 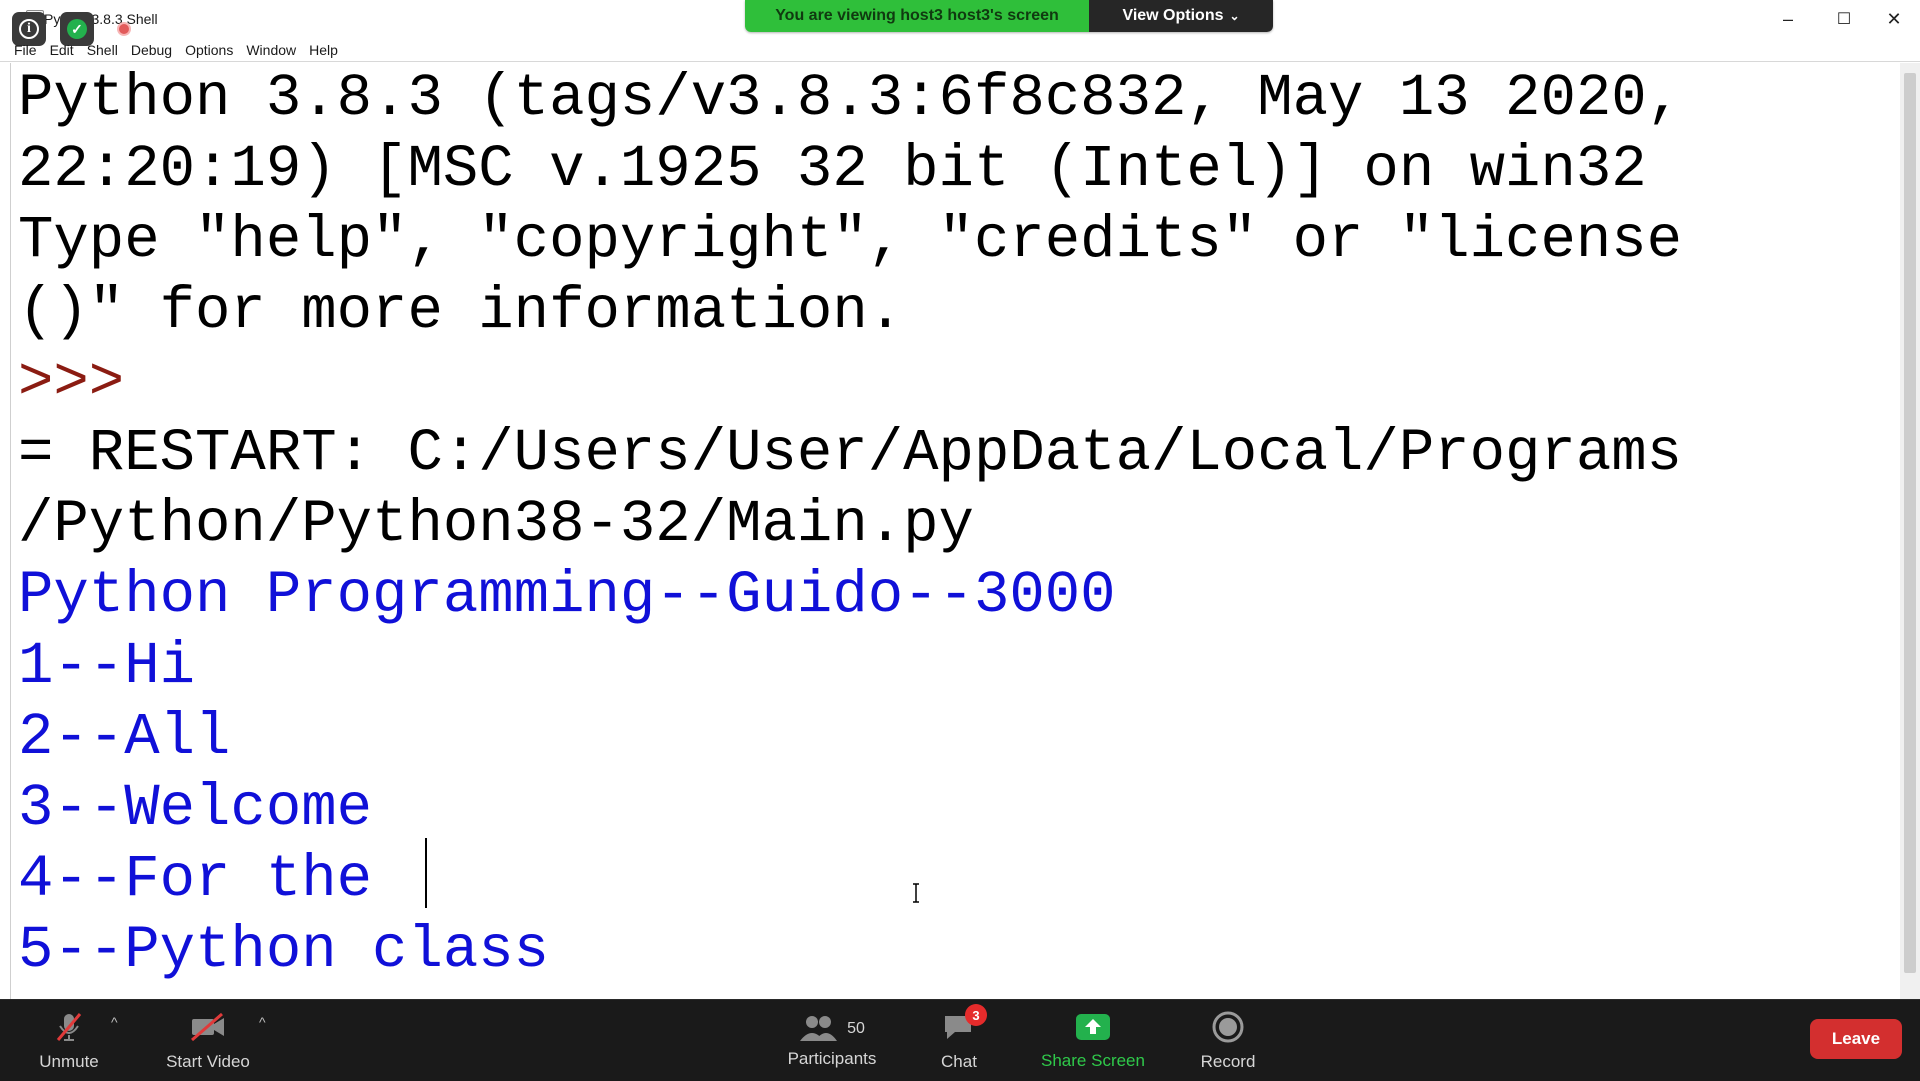 What do you see at coordinates (1228, 1061) in the screenshot?
I see `record-label: Record` at bounding box center [1228, 1061].